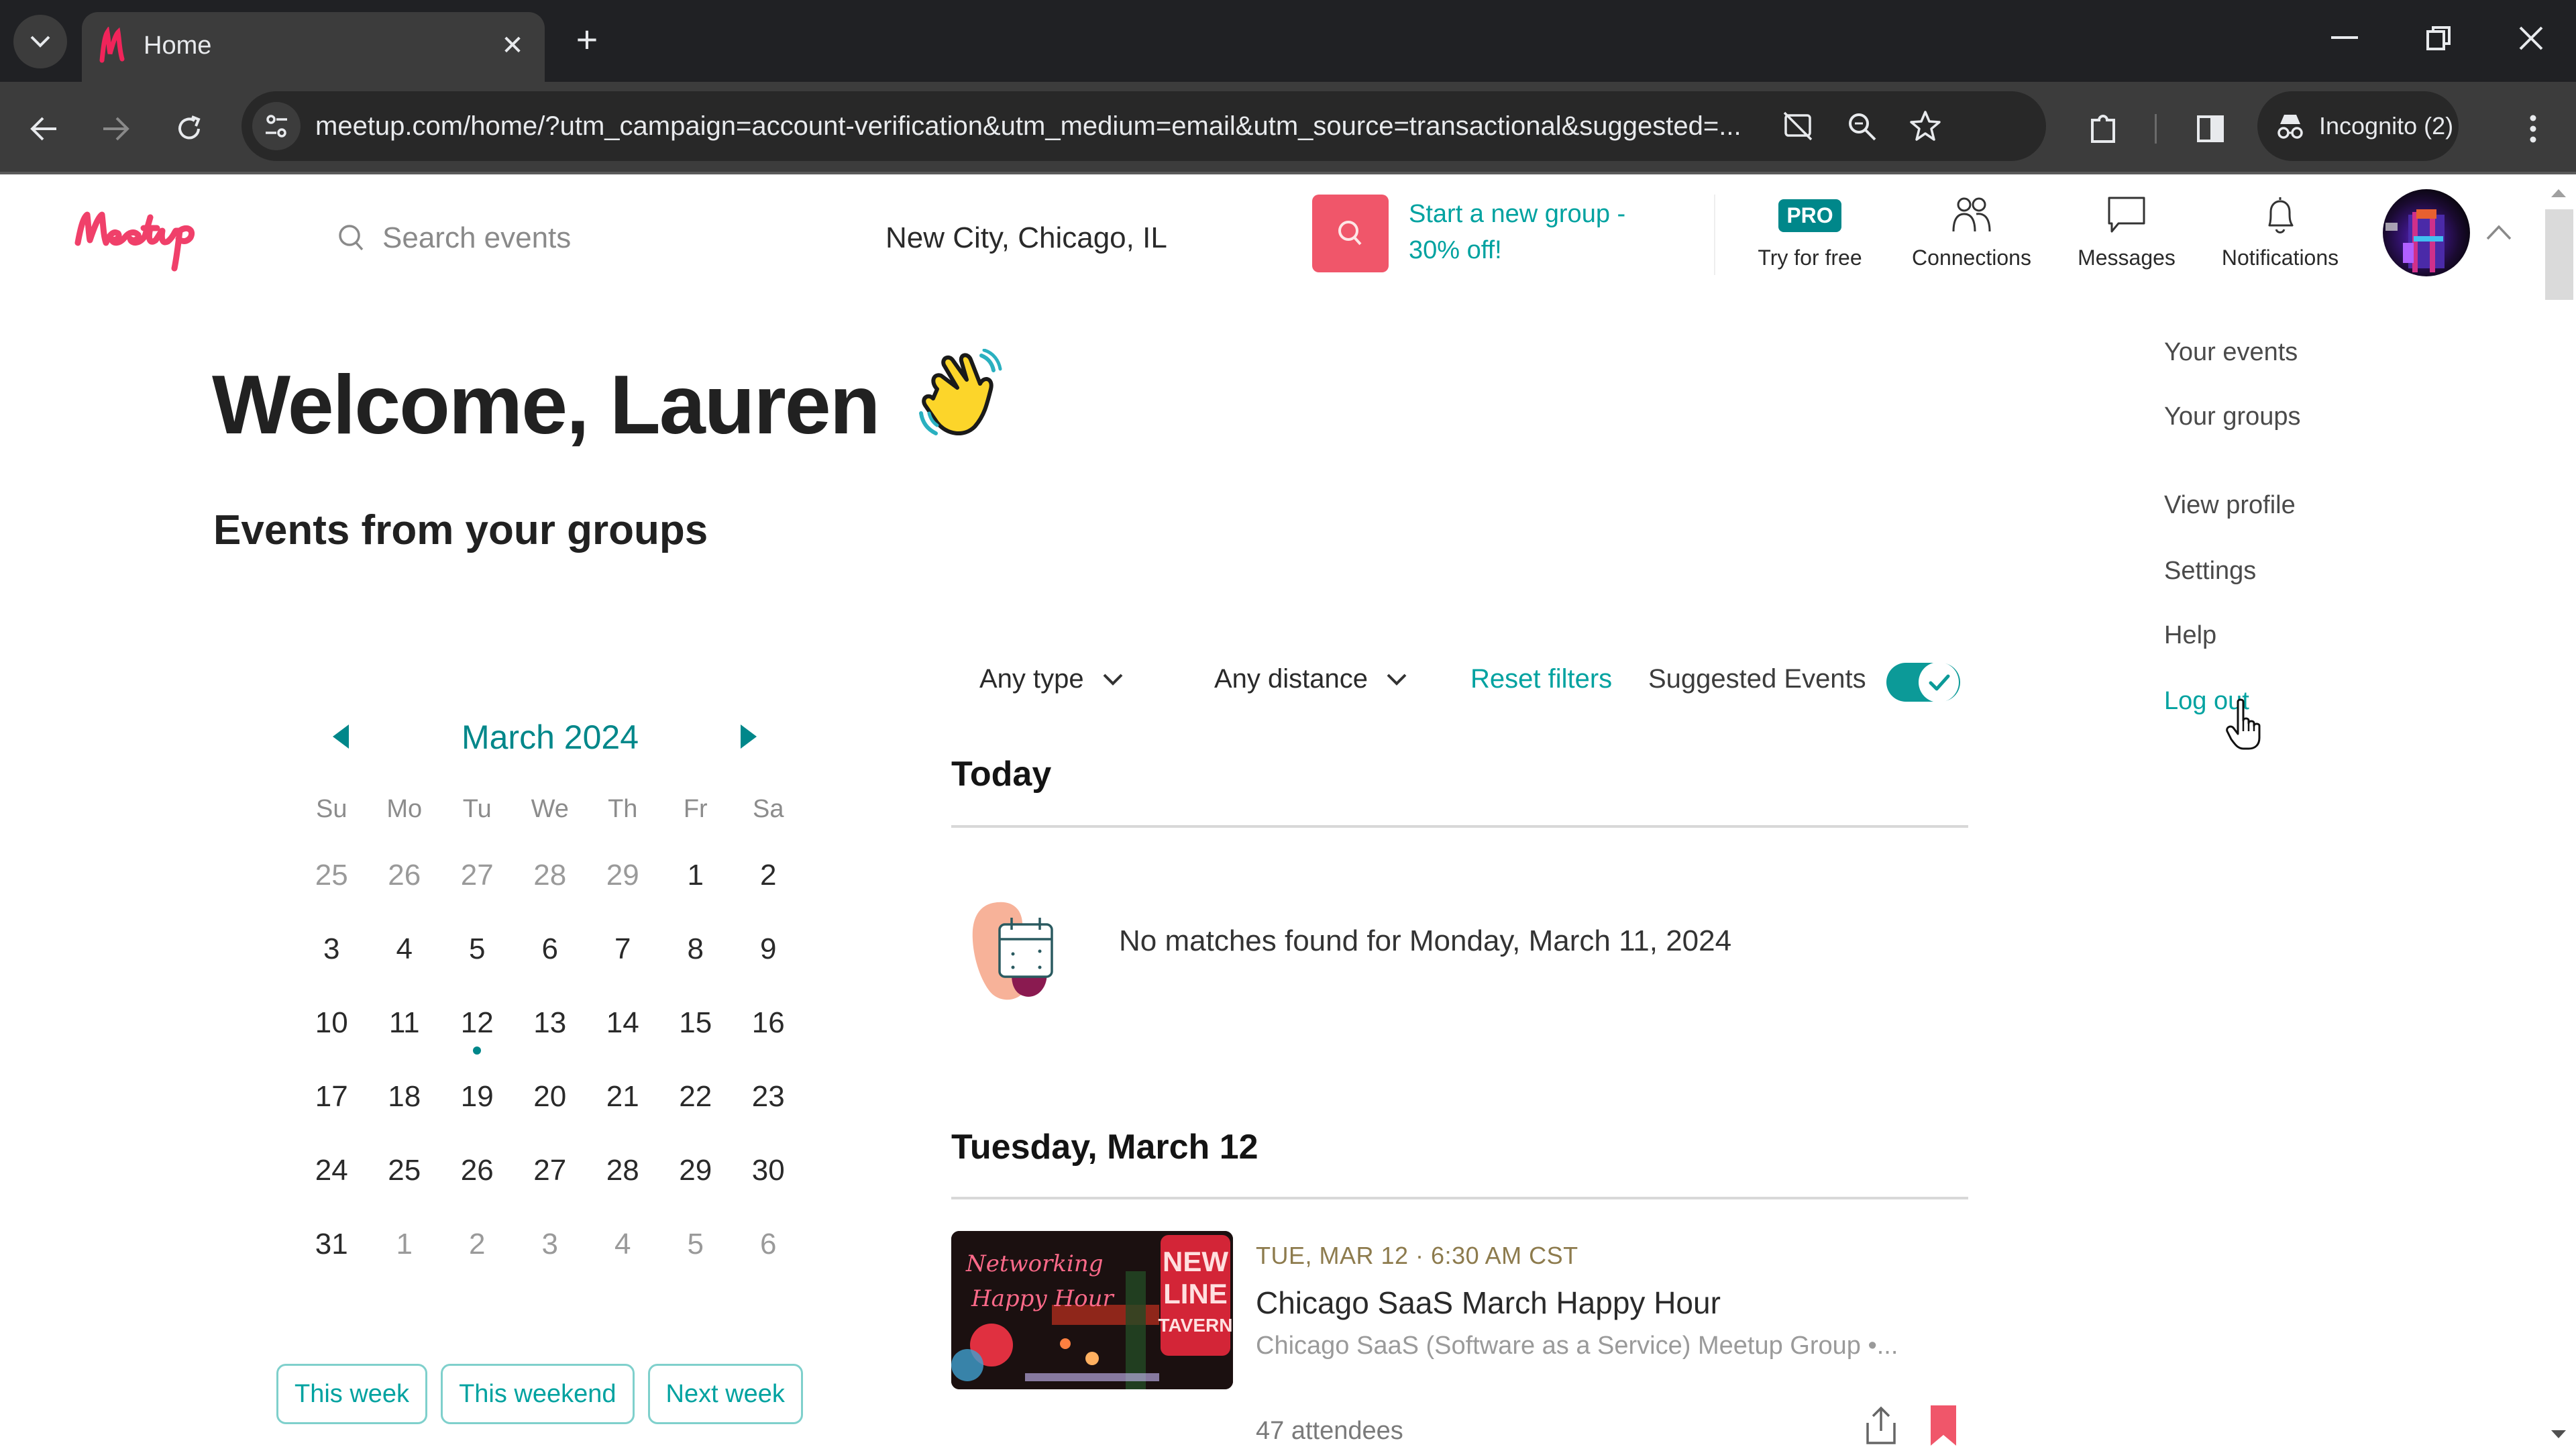 The image size is (2576, 1449). Describe the element at coordinates (1924, 682) in the screenshot. I see `suggested-events-toggle` at that location.